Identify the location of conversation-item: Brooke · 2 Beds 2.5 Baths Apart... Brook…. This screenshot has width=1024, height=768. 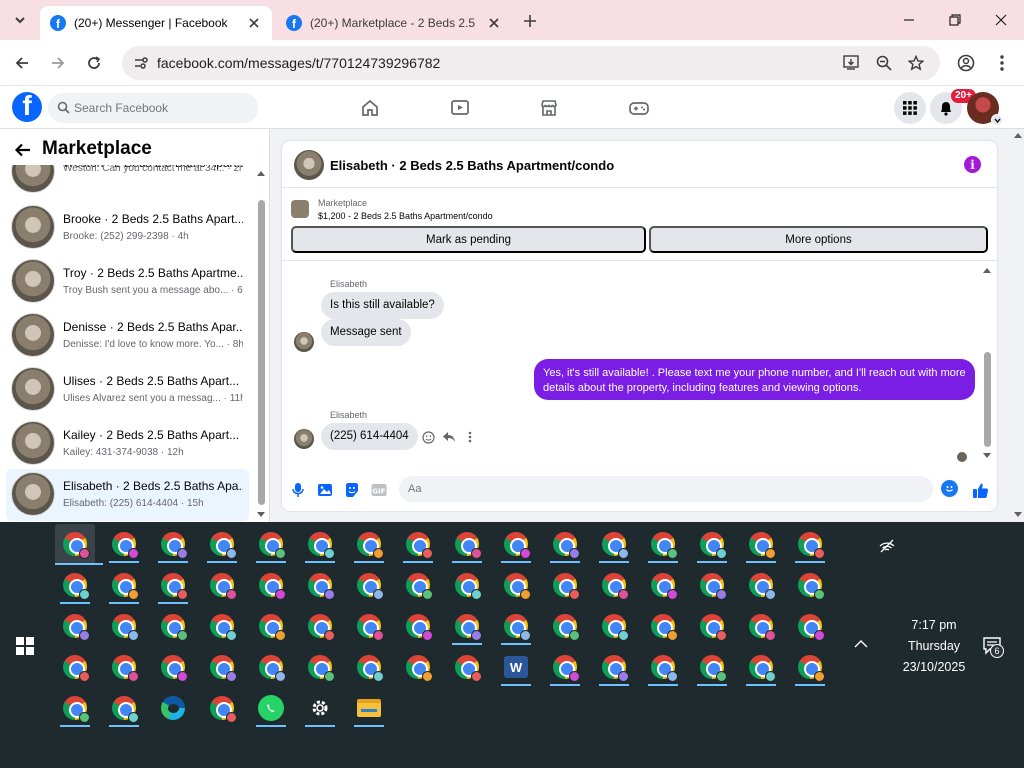
(127, 228).